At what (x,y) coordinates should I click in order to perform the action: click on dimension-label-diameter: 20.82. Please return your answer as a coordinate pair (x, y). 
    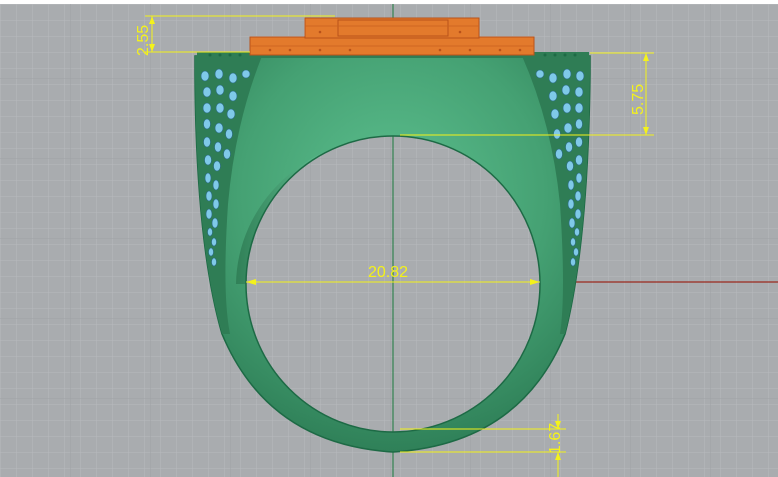
    Looking at the image, I should click on (388, 272).